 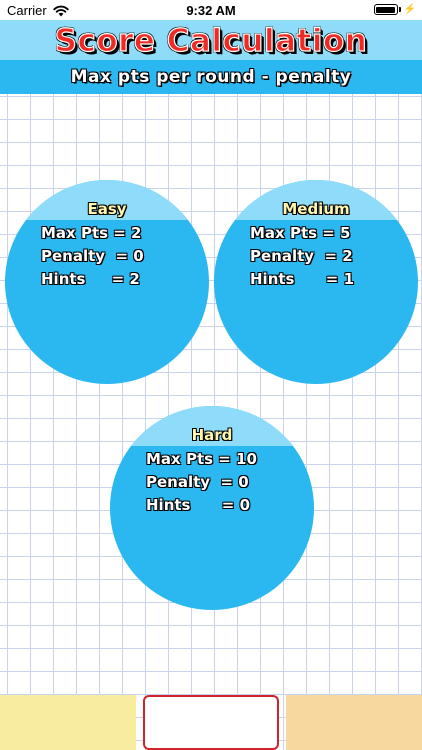 What do you see at coordinates (211, 40) in the screenshot?
I see `page-title: Score Calculation` at bounding box center [211, 40].